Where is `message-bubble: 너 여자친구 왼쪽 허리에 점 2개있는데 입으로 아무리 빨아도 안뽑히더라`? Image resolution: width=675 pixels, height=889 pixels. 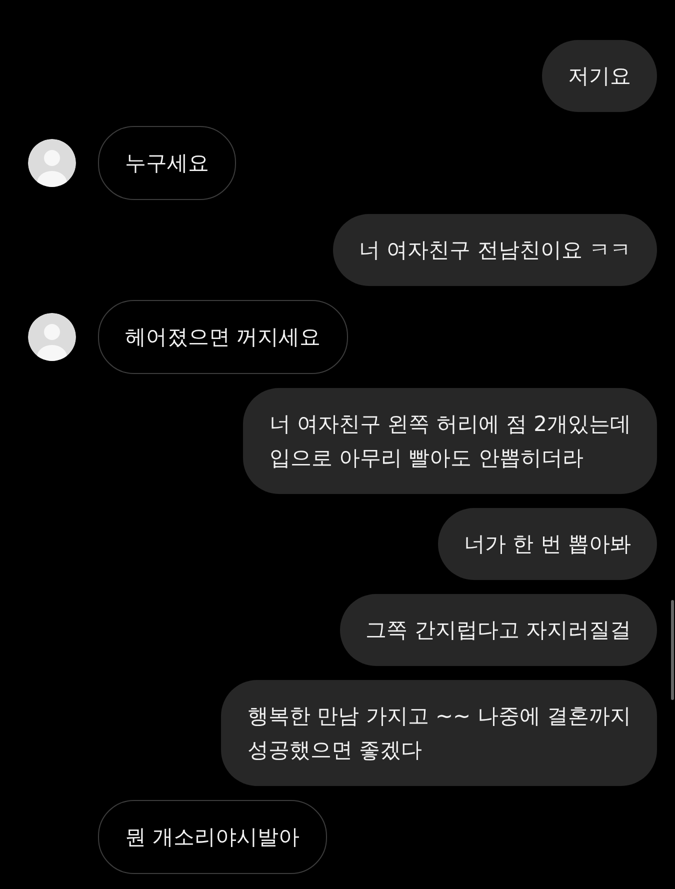
message-bubble: 너 여자친구 왼쪽 허리에 점 2개있는데 입으로 아무리 빨아도 안뽑히더라 is located at coordinates (450, 441).